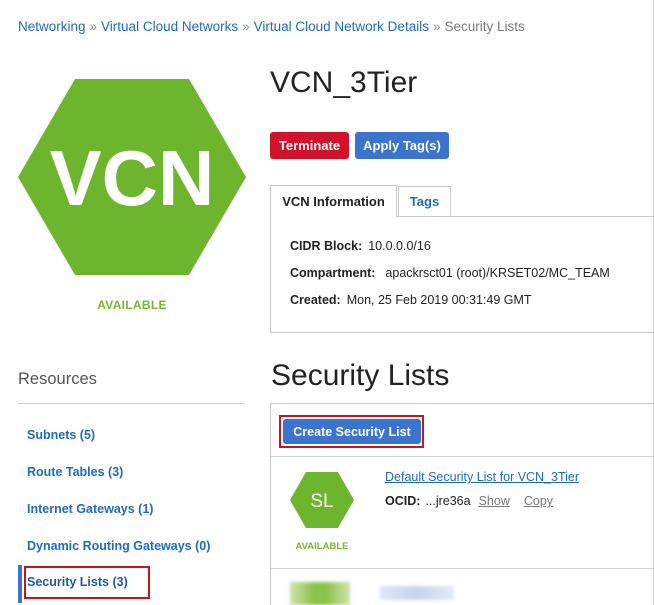 The width and height of the screenshot is (654, 605). What do you see at coordinates (424, 201) in the screenshot?
I see `tab-tags: Tags` at bounding box center [424, 201].